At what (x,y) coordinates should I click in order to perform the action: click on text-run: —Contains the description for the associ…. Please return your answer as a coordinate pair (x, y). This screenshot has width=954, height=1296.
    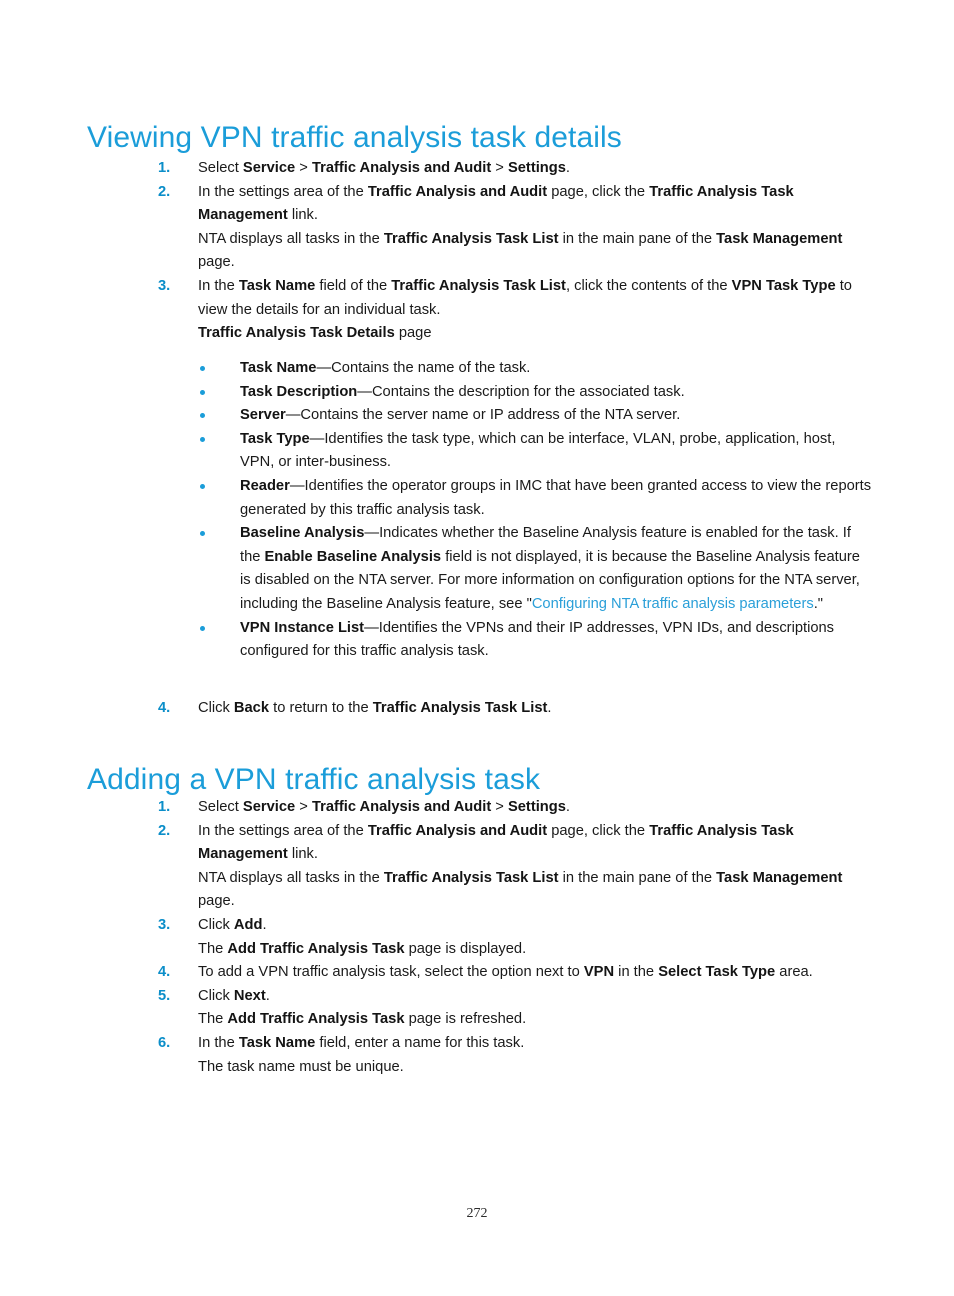
    Looking at the image, I should click on (521, 391).